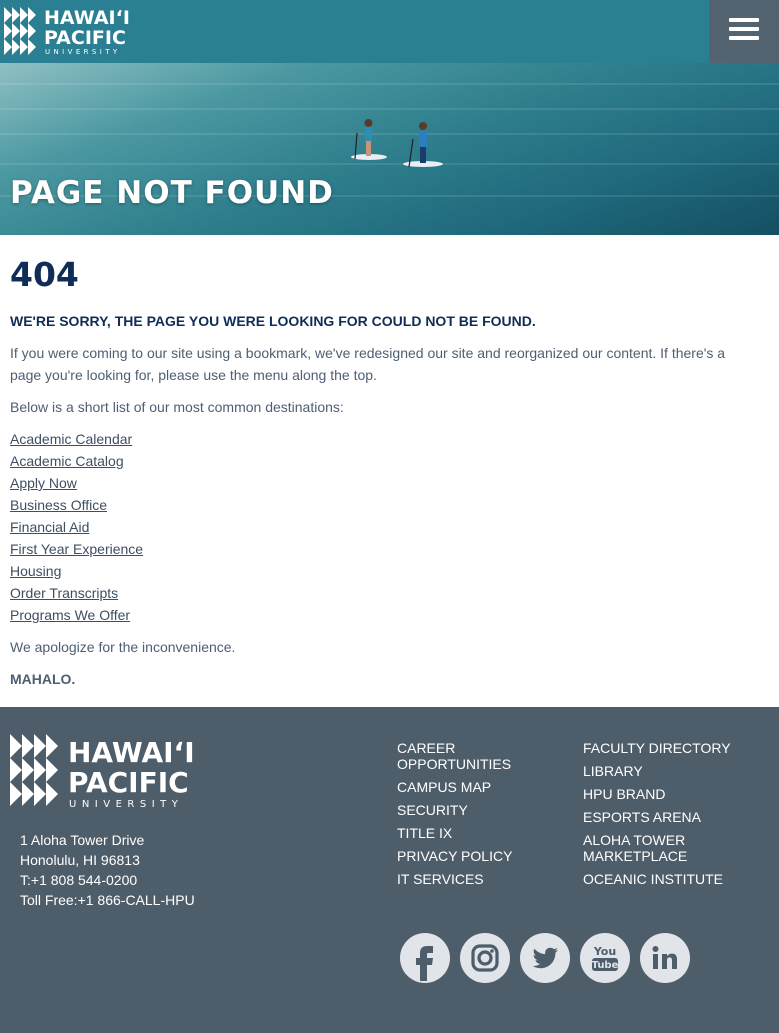 The width and height of the screenshot is (779, 1033). I want to click on list-item: HPU BRAND, so click(678, 794).